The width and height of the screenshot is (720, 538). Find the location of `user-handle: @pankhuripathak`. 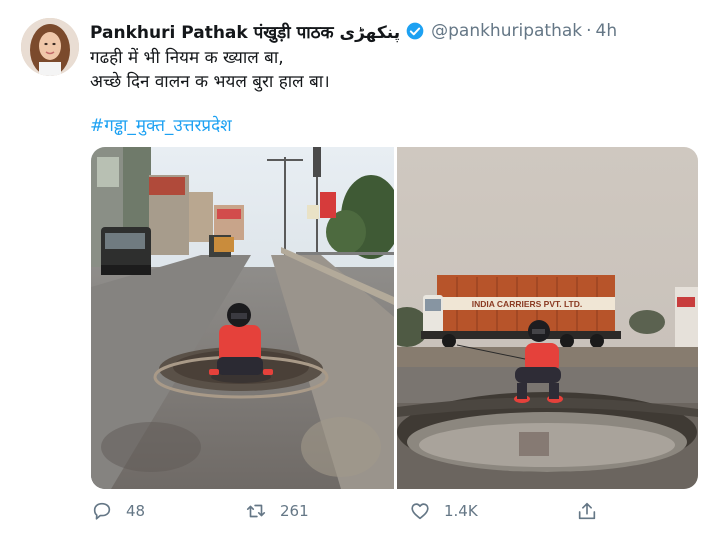

user-handle: @pankhuripathak is located at coordinates (506, 31).